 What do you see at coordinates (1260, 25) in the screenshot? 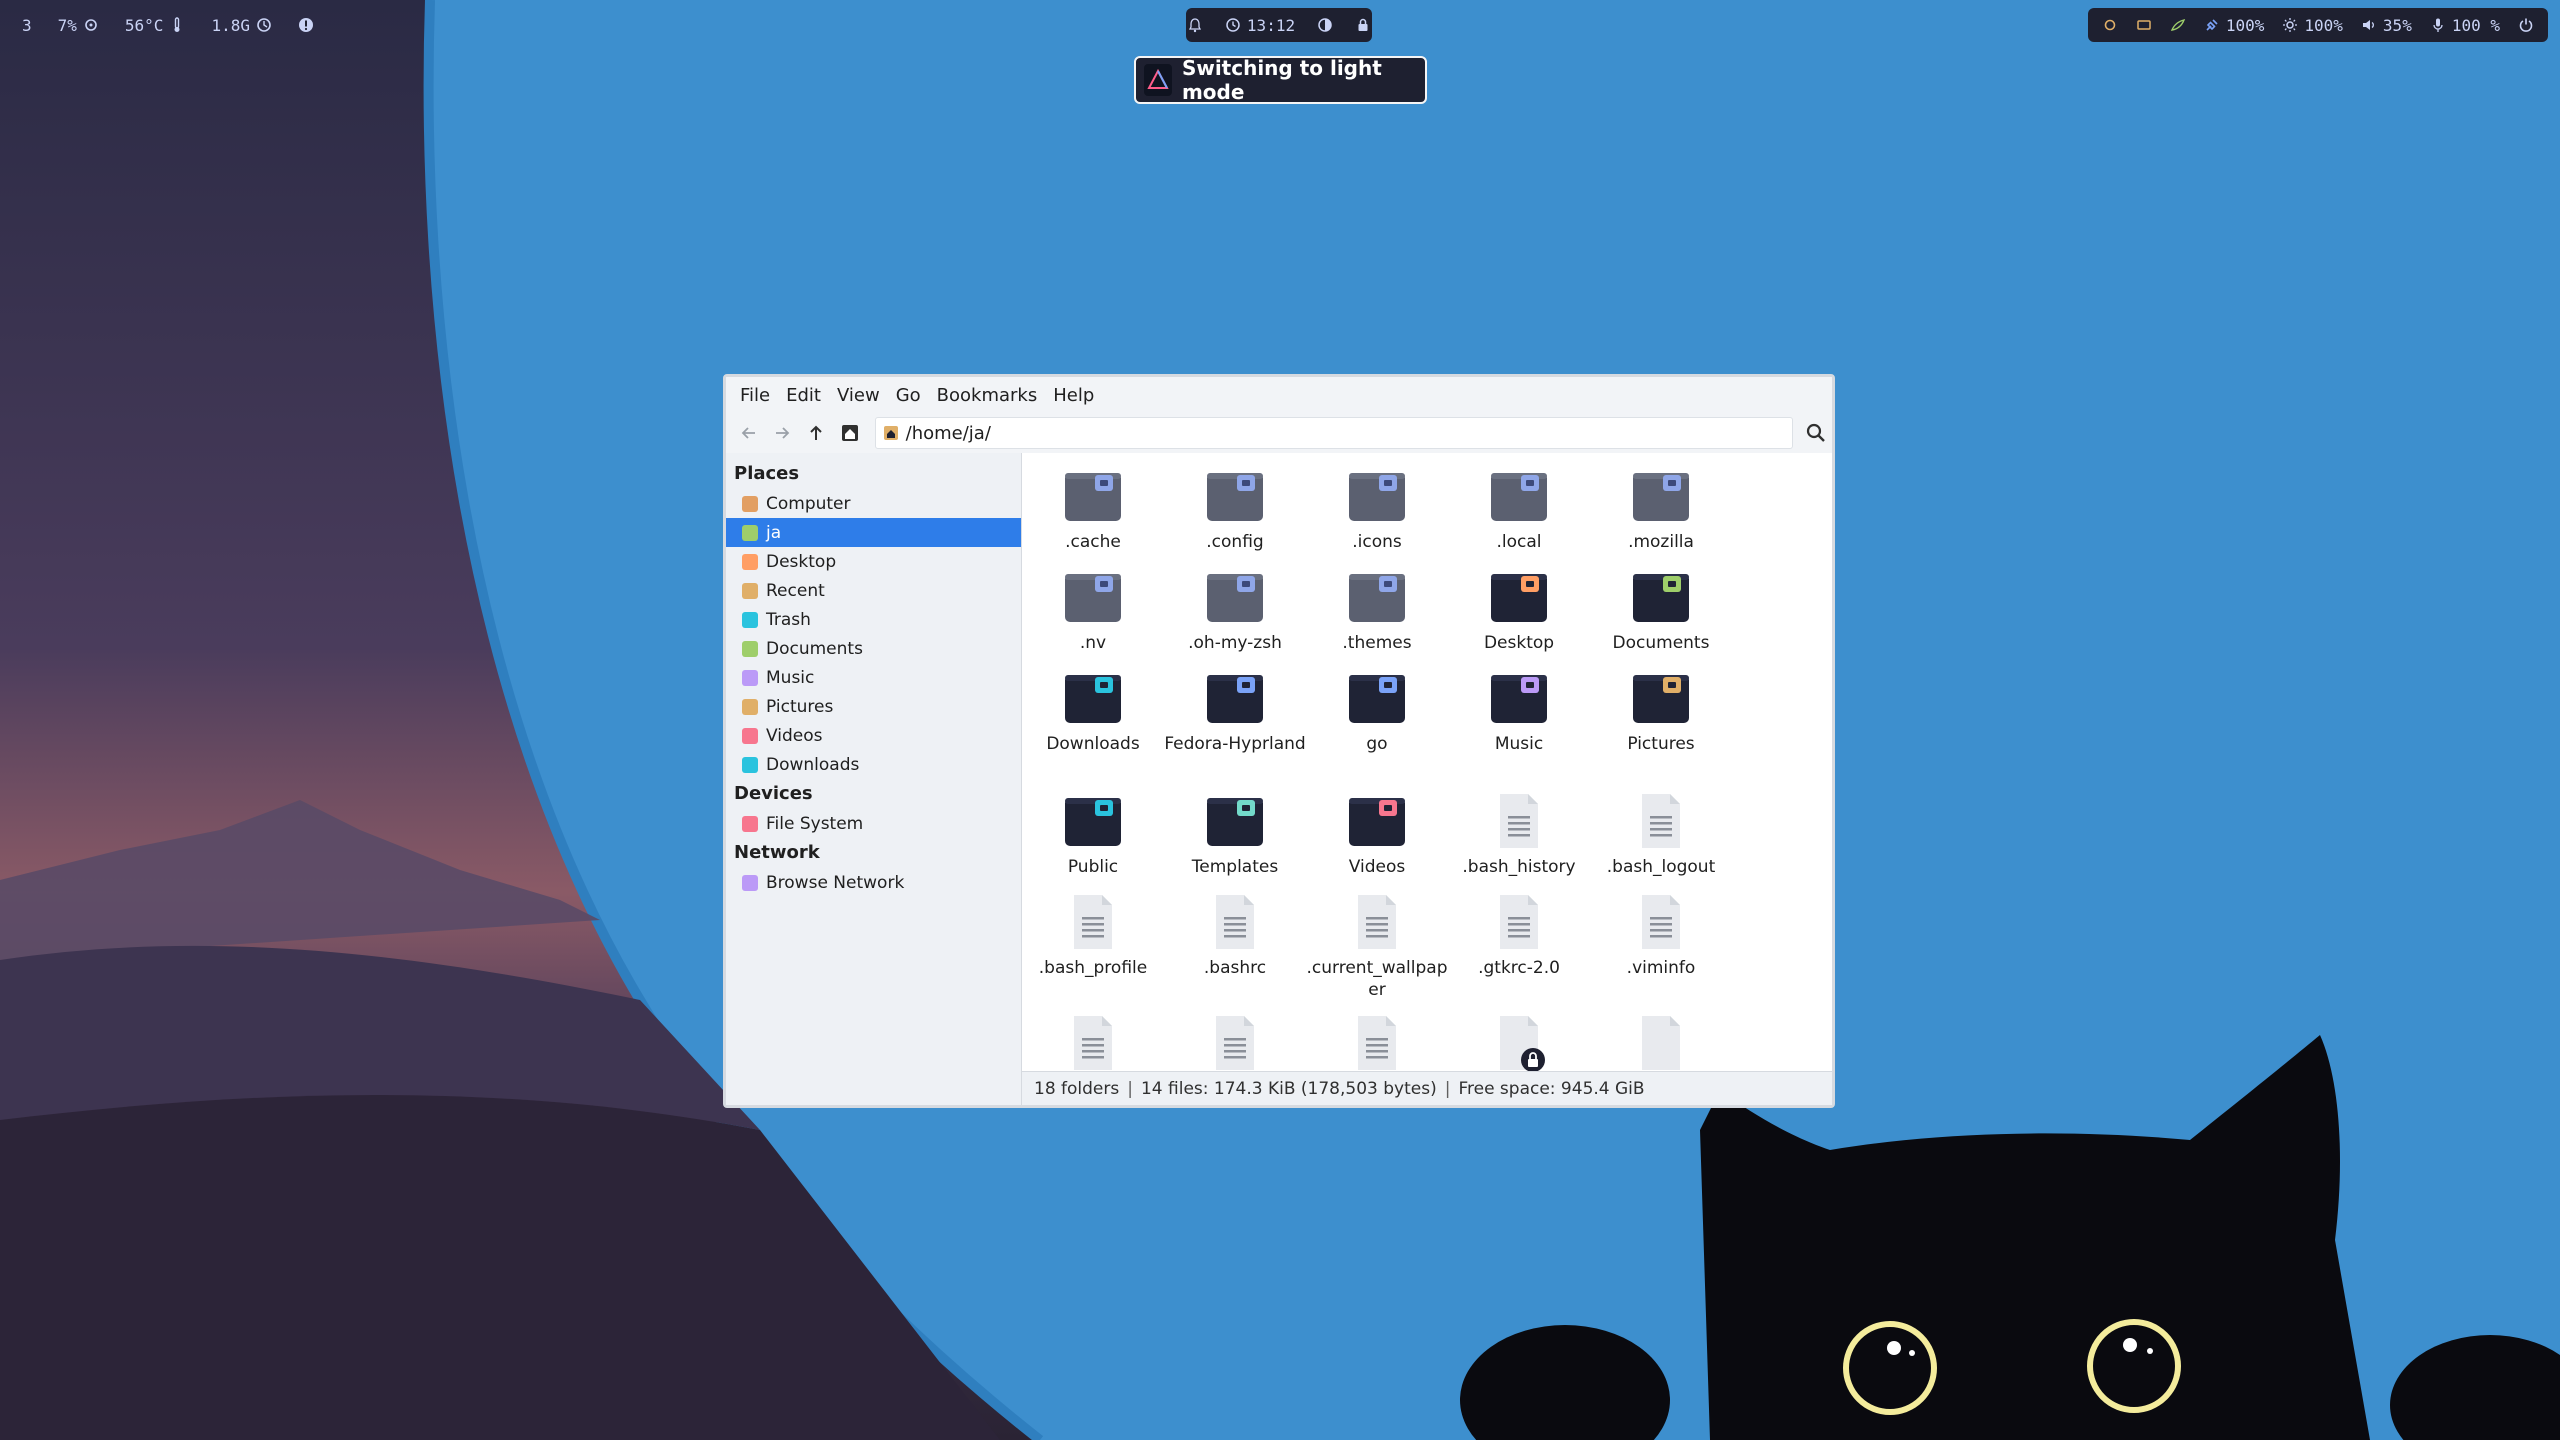
I see `clock-widget: 13:12` at bounding box center [1260, 25].